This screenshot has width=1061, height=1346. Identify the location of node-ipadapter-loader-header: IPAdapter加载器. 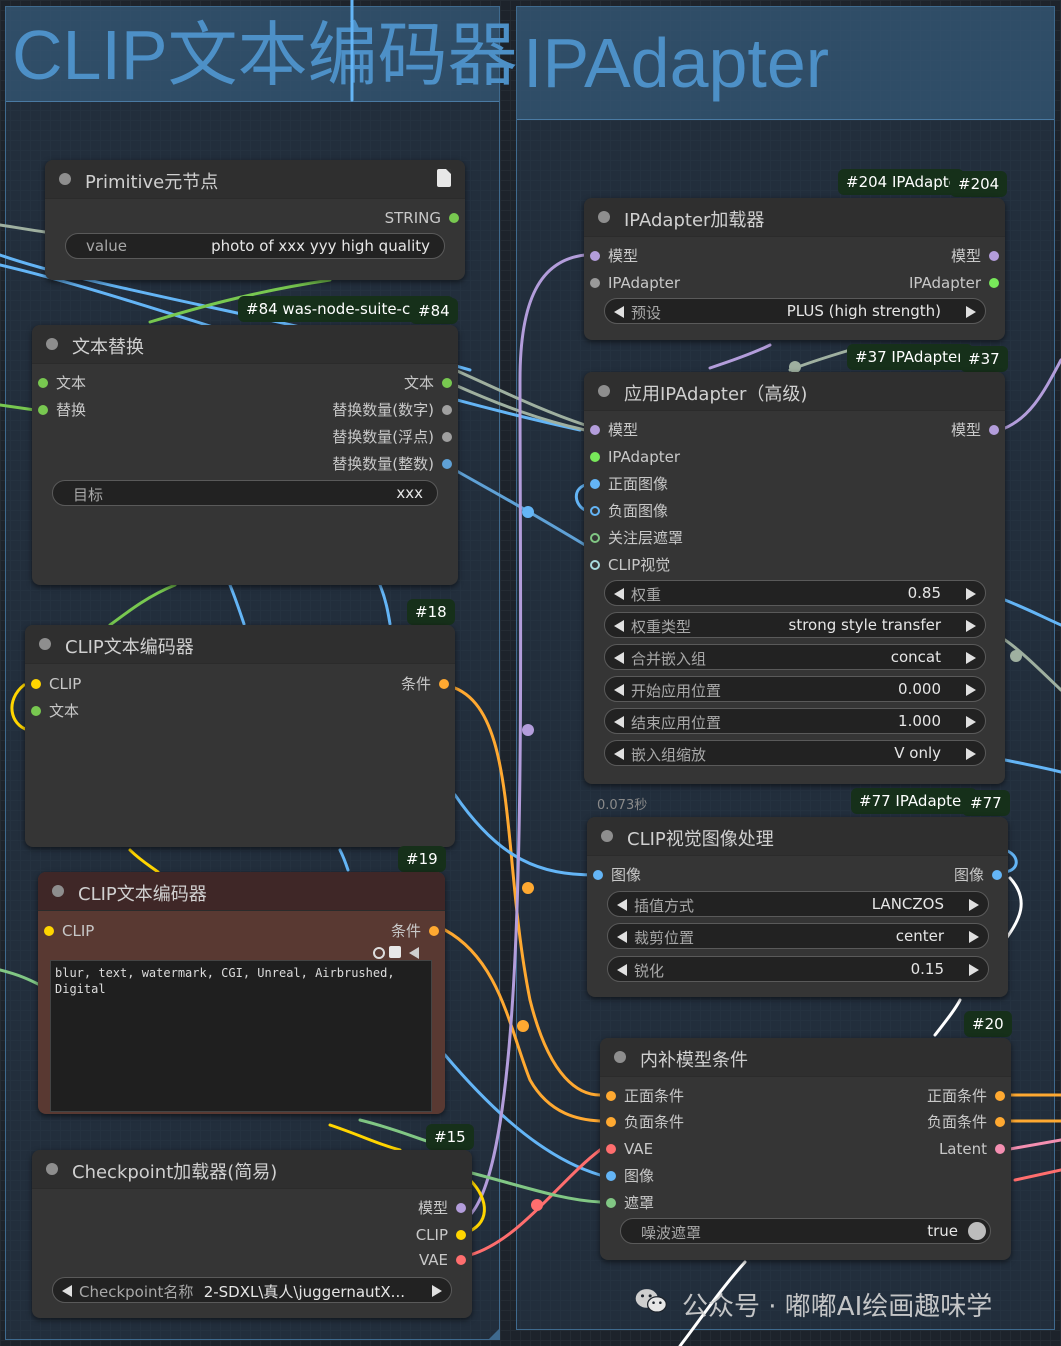
(794, 217).